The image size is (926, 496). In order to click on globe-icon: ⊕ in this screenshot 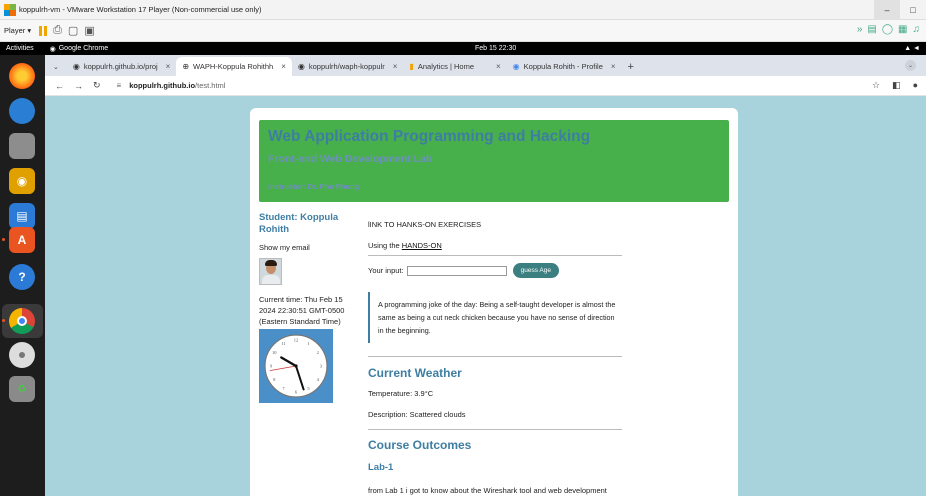, I will do `click(186, 66)`.